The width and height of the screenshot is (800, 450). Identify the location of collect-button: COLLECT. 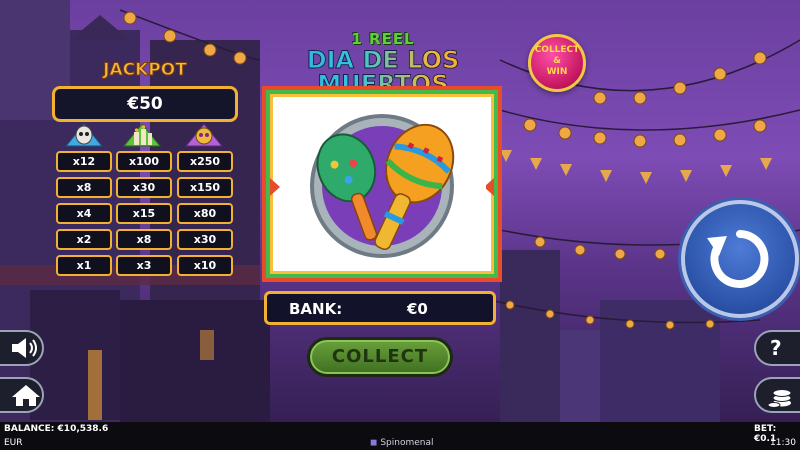
(380, 357).